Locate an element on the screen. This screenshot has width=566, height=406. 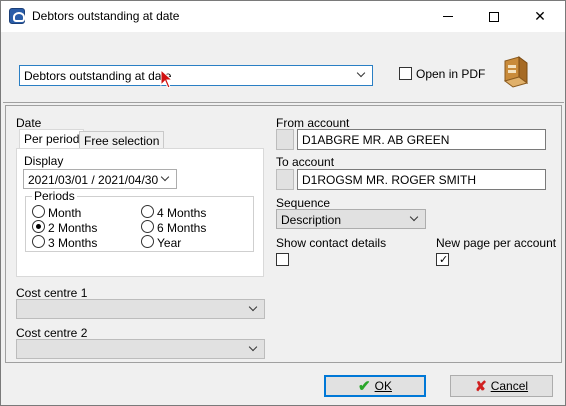
close-icon: ✕ is located at coordinates (540, 16).